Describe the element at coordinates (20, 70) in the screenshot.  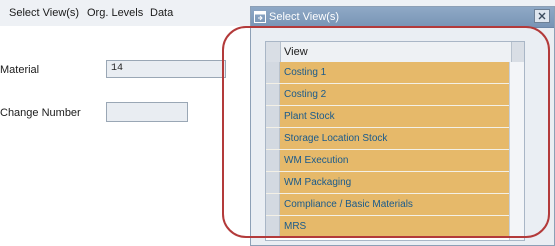
I see `material-label: Material` at that location.